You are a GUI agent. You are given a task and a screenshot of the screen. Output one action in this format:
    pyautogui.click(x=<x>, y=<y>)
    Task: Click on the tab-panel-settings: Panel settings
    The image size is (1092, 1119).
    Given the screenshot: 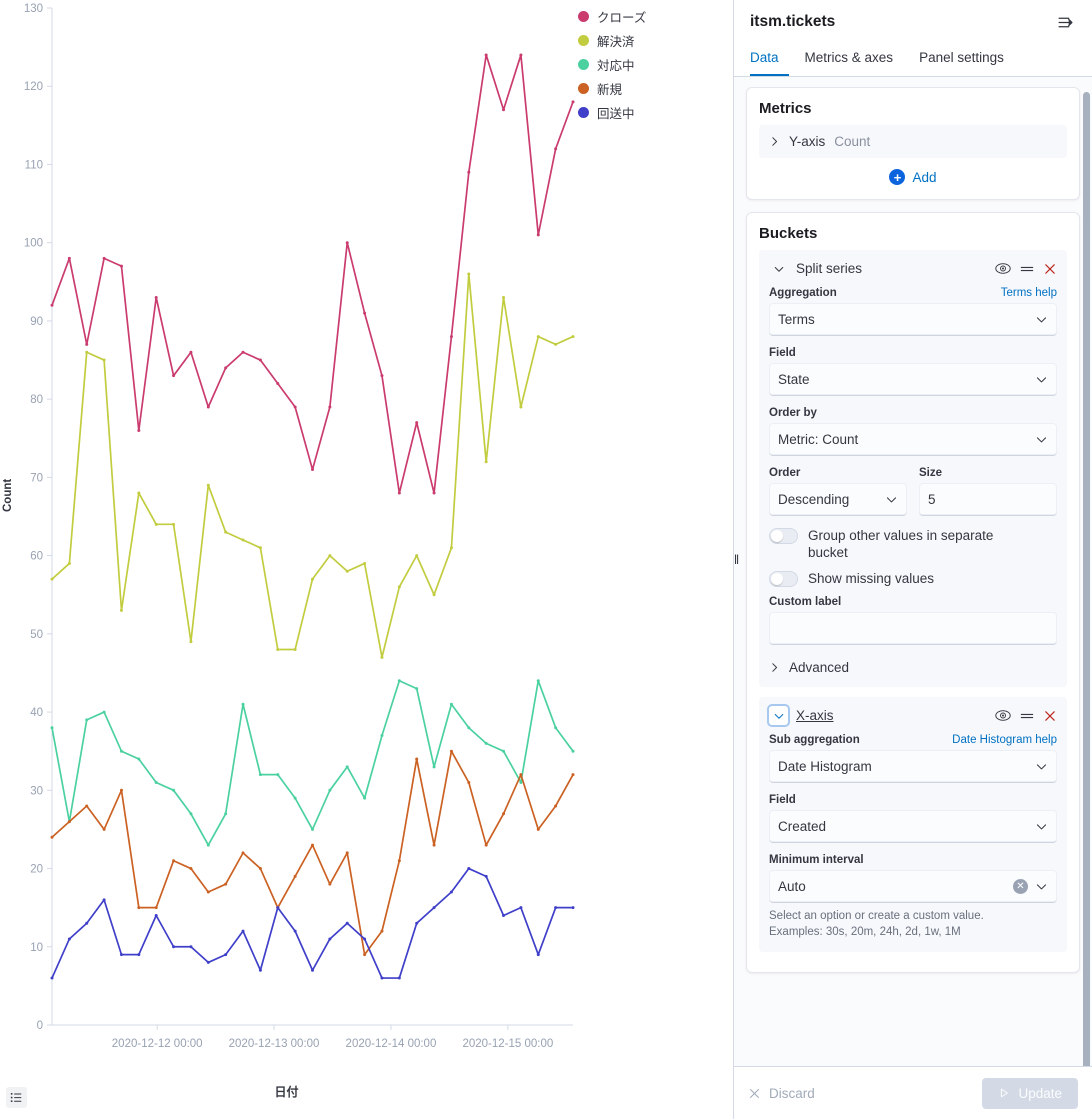 What is the action you would take?
    pyautogui.click(x=966, y=59)
    